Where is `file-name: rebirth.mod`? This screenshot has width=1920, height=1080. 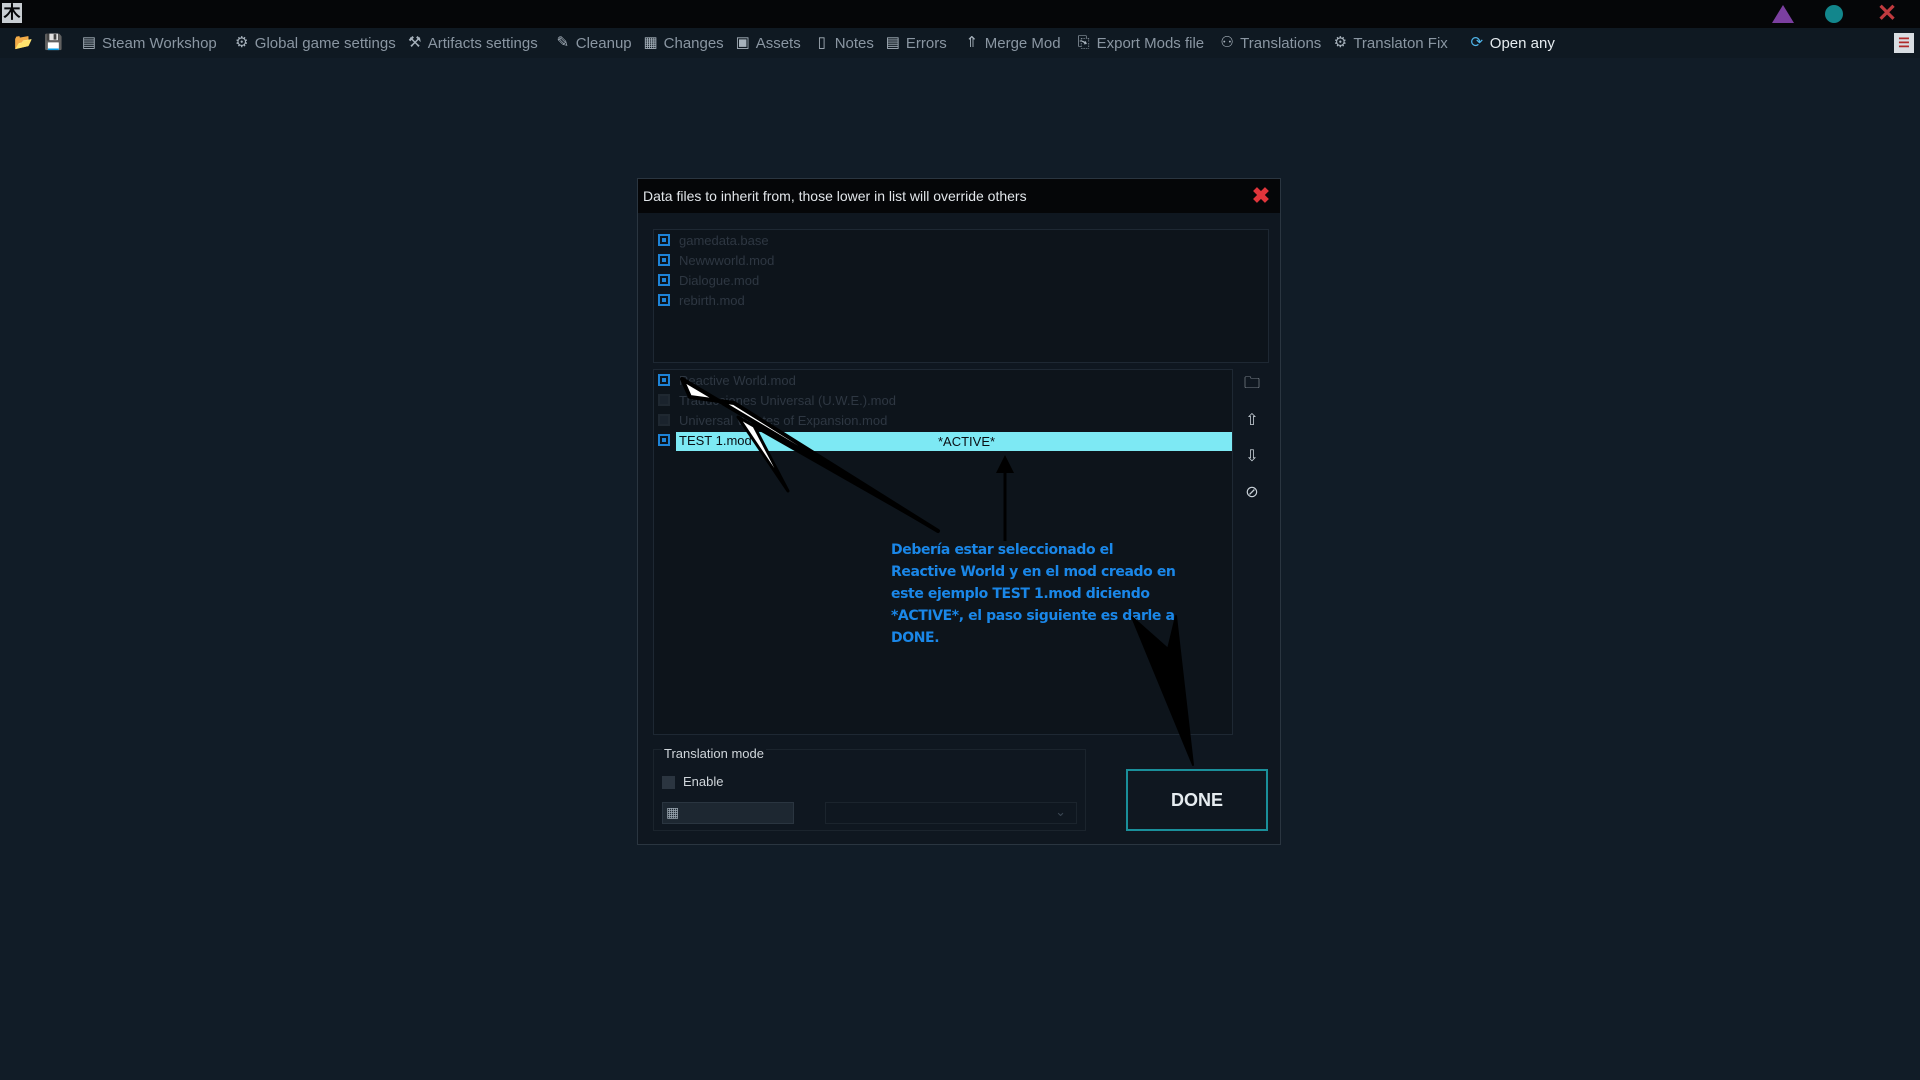
file-name: rebirth.mod is located at coordinates (712, 300).